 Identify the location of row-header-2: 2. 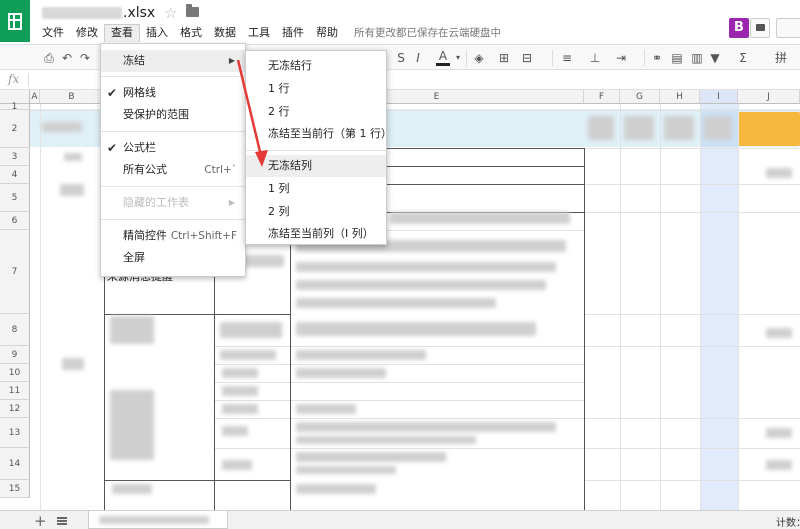
(15, 129).